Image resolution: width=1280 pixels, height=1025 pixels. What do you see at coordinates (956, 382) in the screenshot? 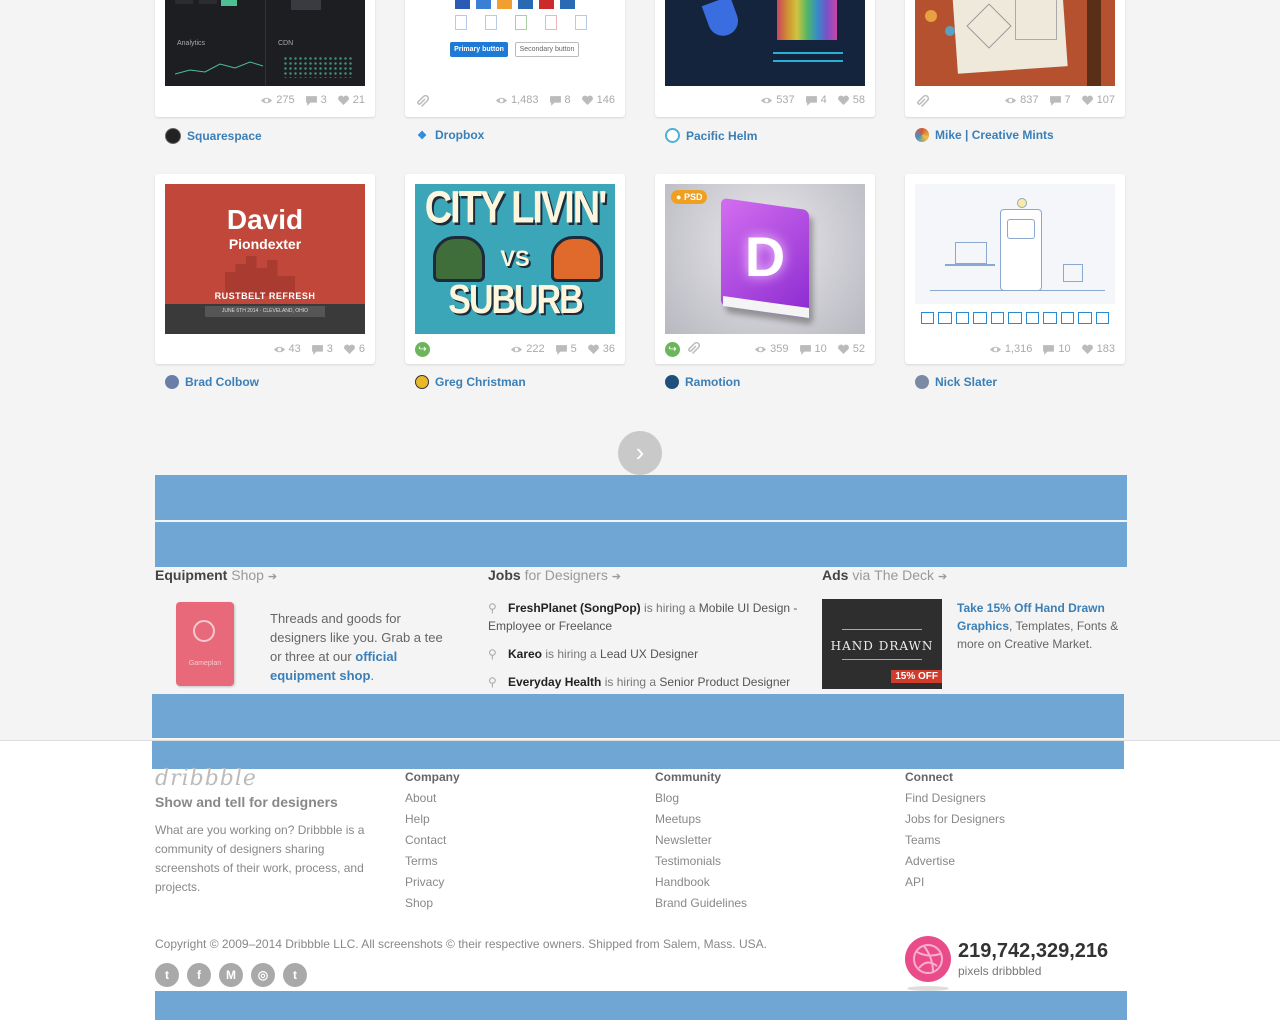
I see `player-link: Nick Slater` at bounding box center [956, 382].